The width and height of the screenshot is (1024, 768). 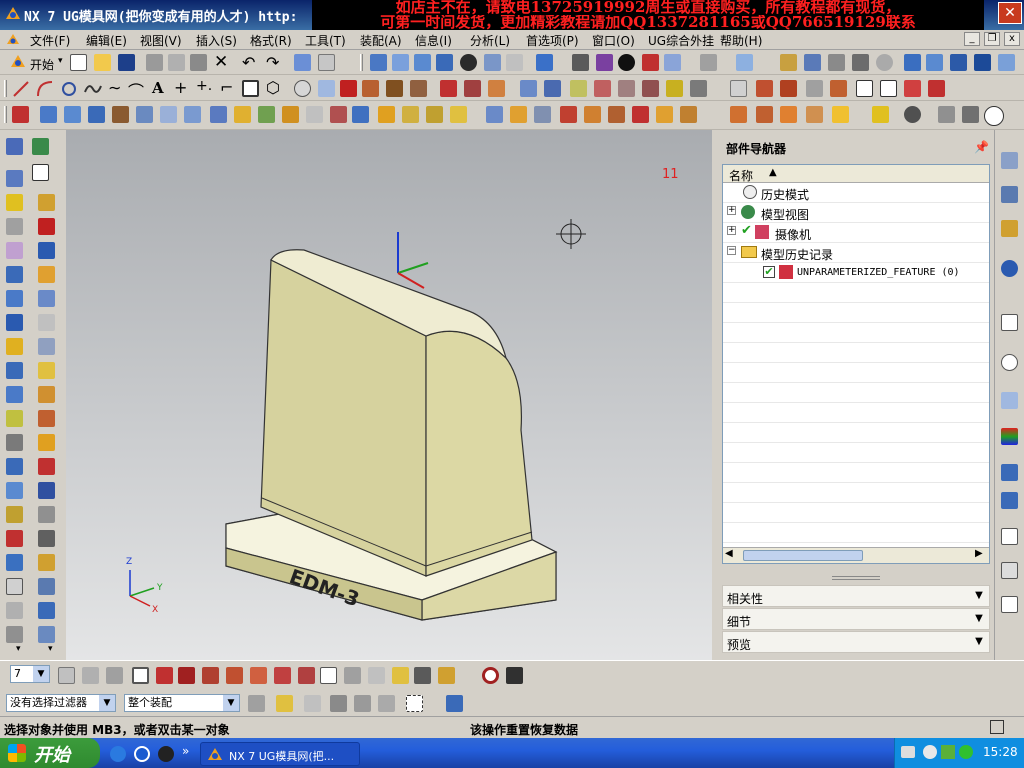 What do you see at coordinates (126, 62) in the screenshot?
I see `save-icon` at bounding box center [126, 62].